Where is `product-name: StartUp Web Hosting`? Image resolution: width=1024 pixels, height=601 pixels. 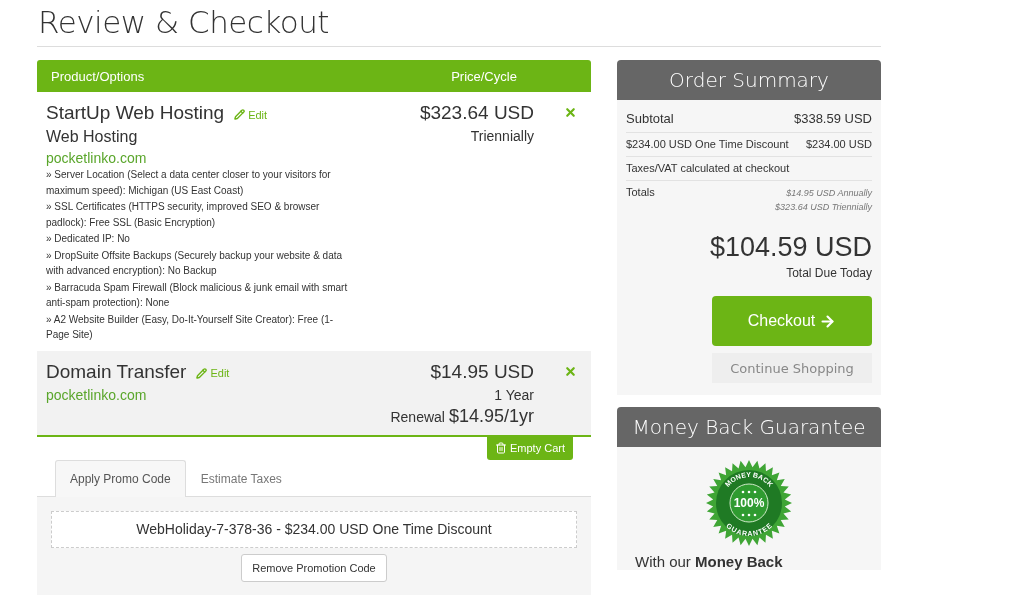 product-name: StartUp Web Hosting is located at coordinates (135, 113).